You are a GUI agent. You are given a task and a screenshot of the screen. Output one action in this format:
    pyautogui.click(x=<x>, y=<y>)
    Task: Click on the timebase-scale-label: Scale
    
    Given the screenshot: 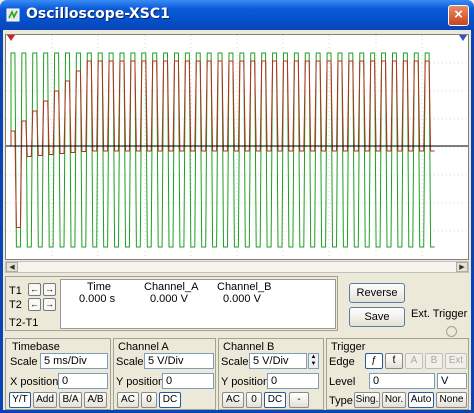 What is the action you would take?
    pyautogui.click(x=24, y=362)
    